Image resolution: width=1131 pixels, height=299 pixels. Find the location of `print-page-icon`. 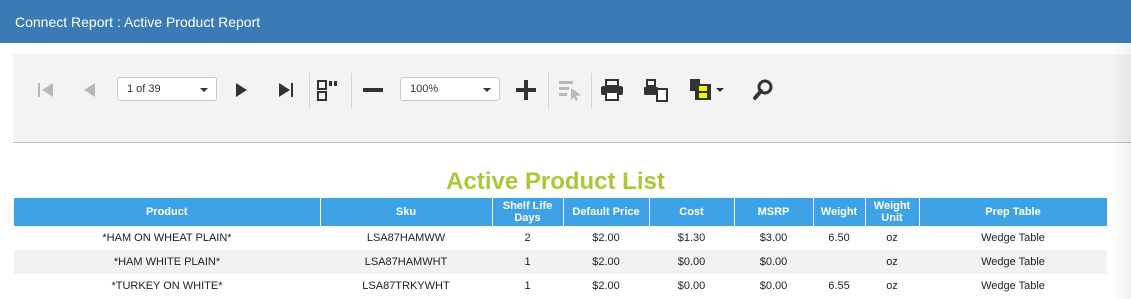

print-page-icon is located at coordinates (656, 90).